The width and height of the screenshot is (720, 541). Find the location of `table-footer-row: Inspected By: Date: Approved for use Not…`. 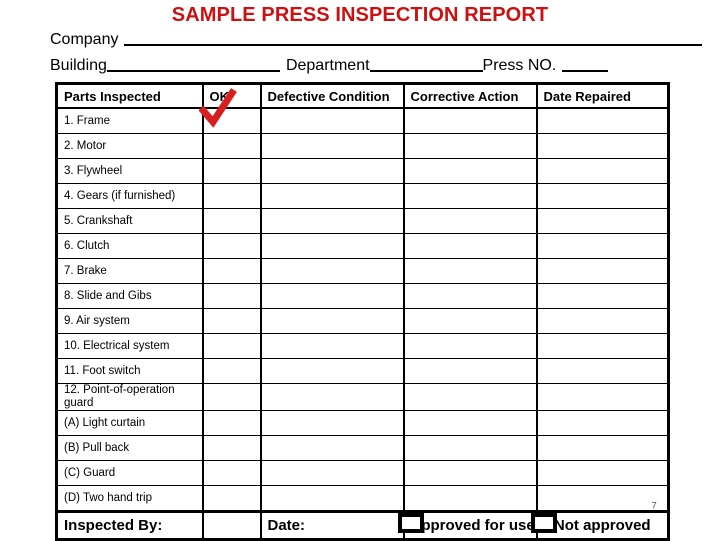

table-footer-row: Inspected By: Date: Approved for use Not… is located at coordinates (362, 525).